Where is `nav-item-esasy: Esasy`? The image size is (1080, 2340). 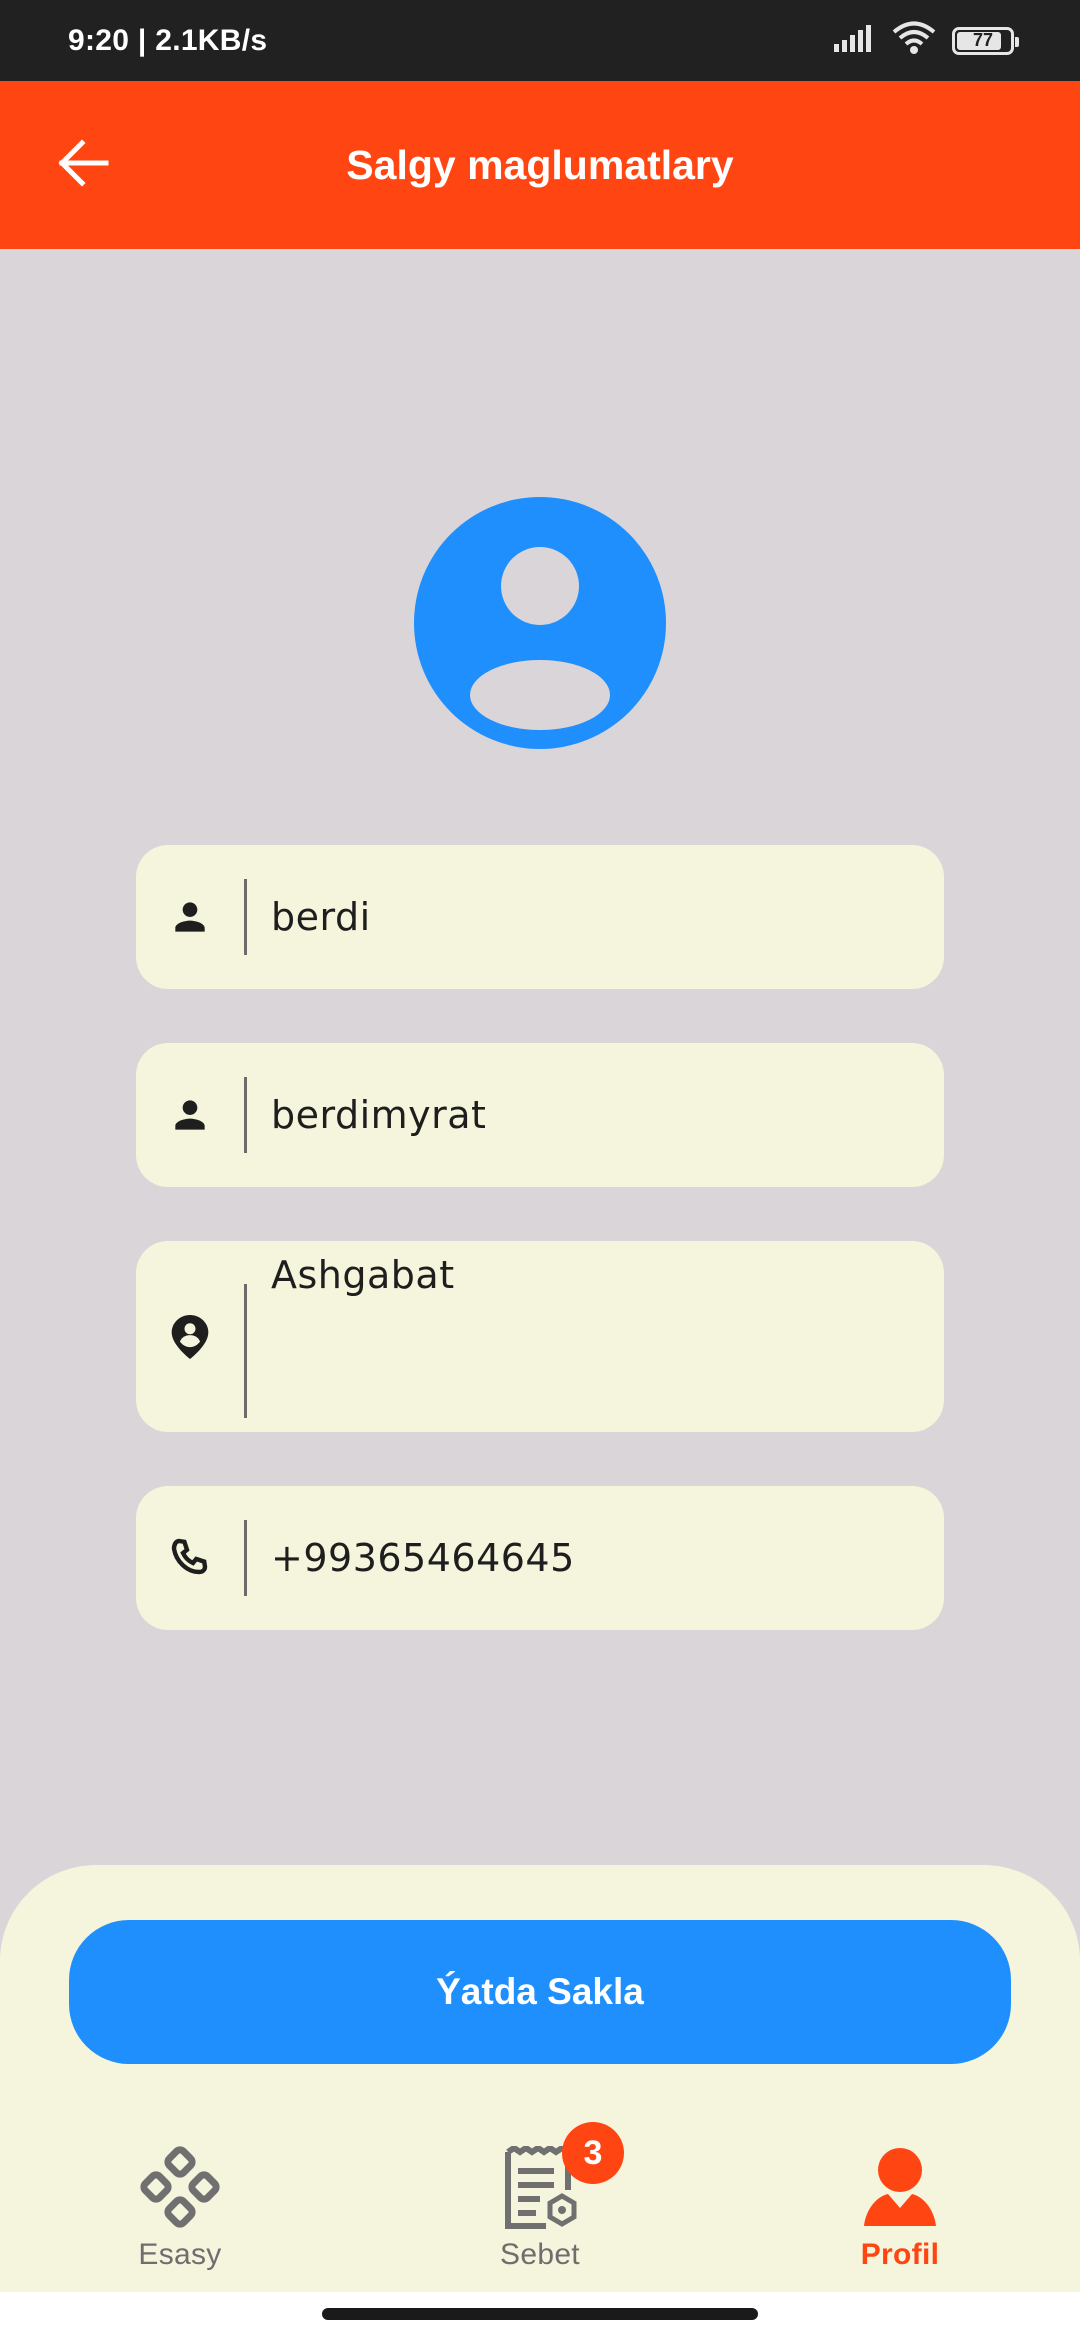
nav-item-esasy: Esasy is located at coordinates (180, 2216).